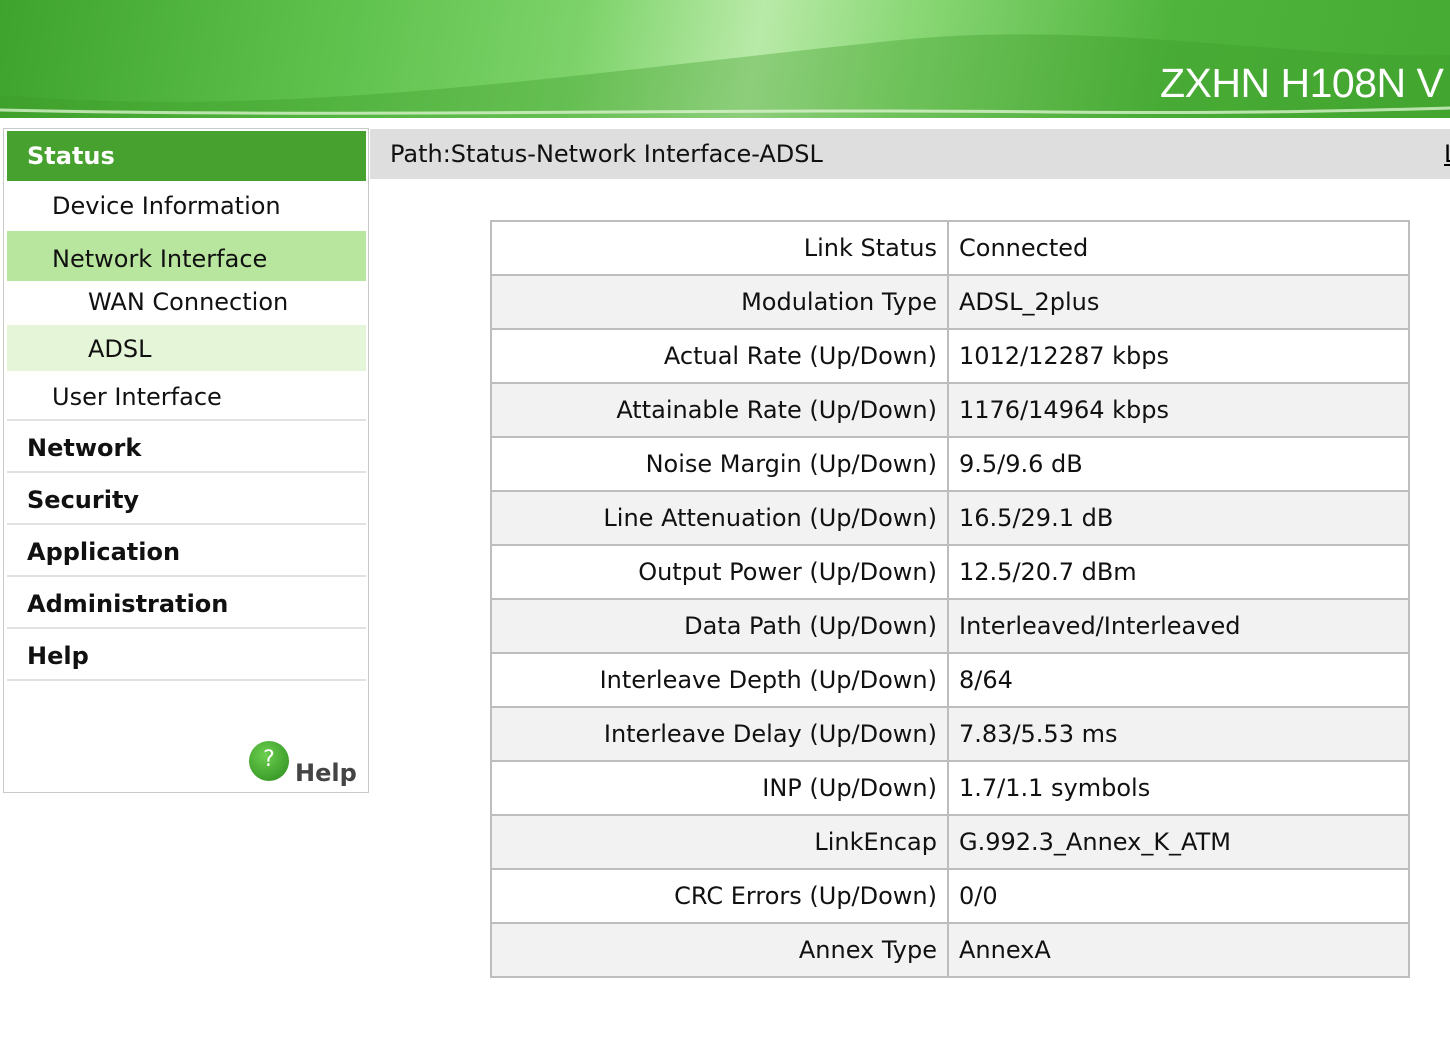 The image size is (1450, 1062). I want to click on row-value: Connected, so click(1178, 248).